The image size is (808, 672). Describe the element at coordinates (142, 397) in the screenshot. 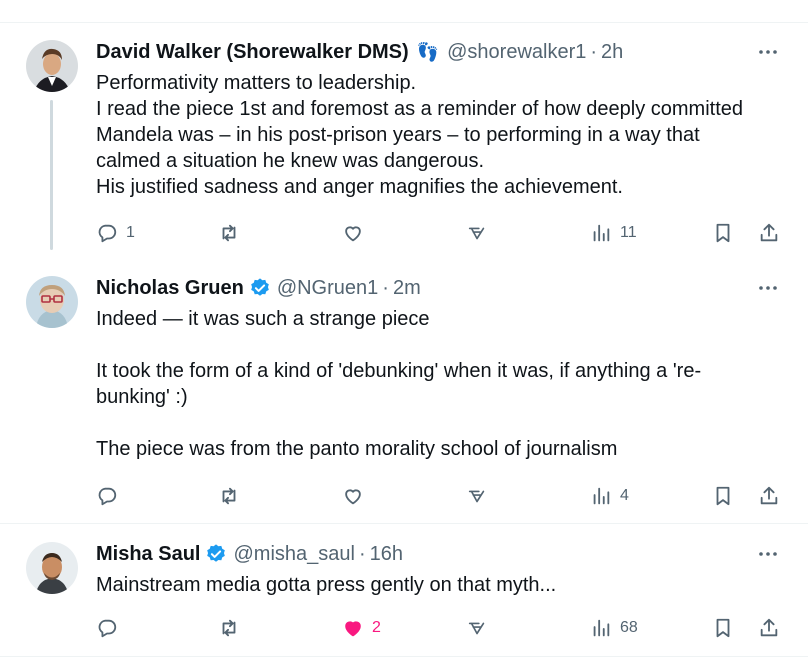

I see `text-line: bunking' :)` at that location.